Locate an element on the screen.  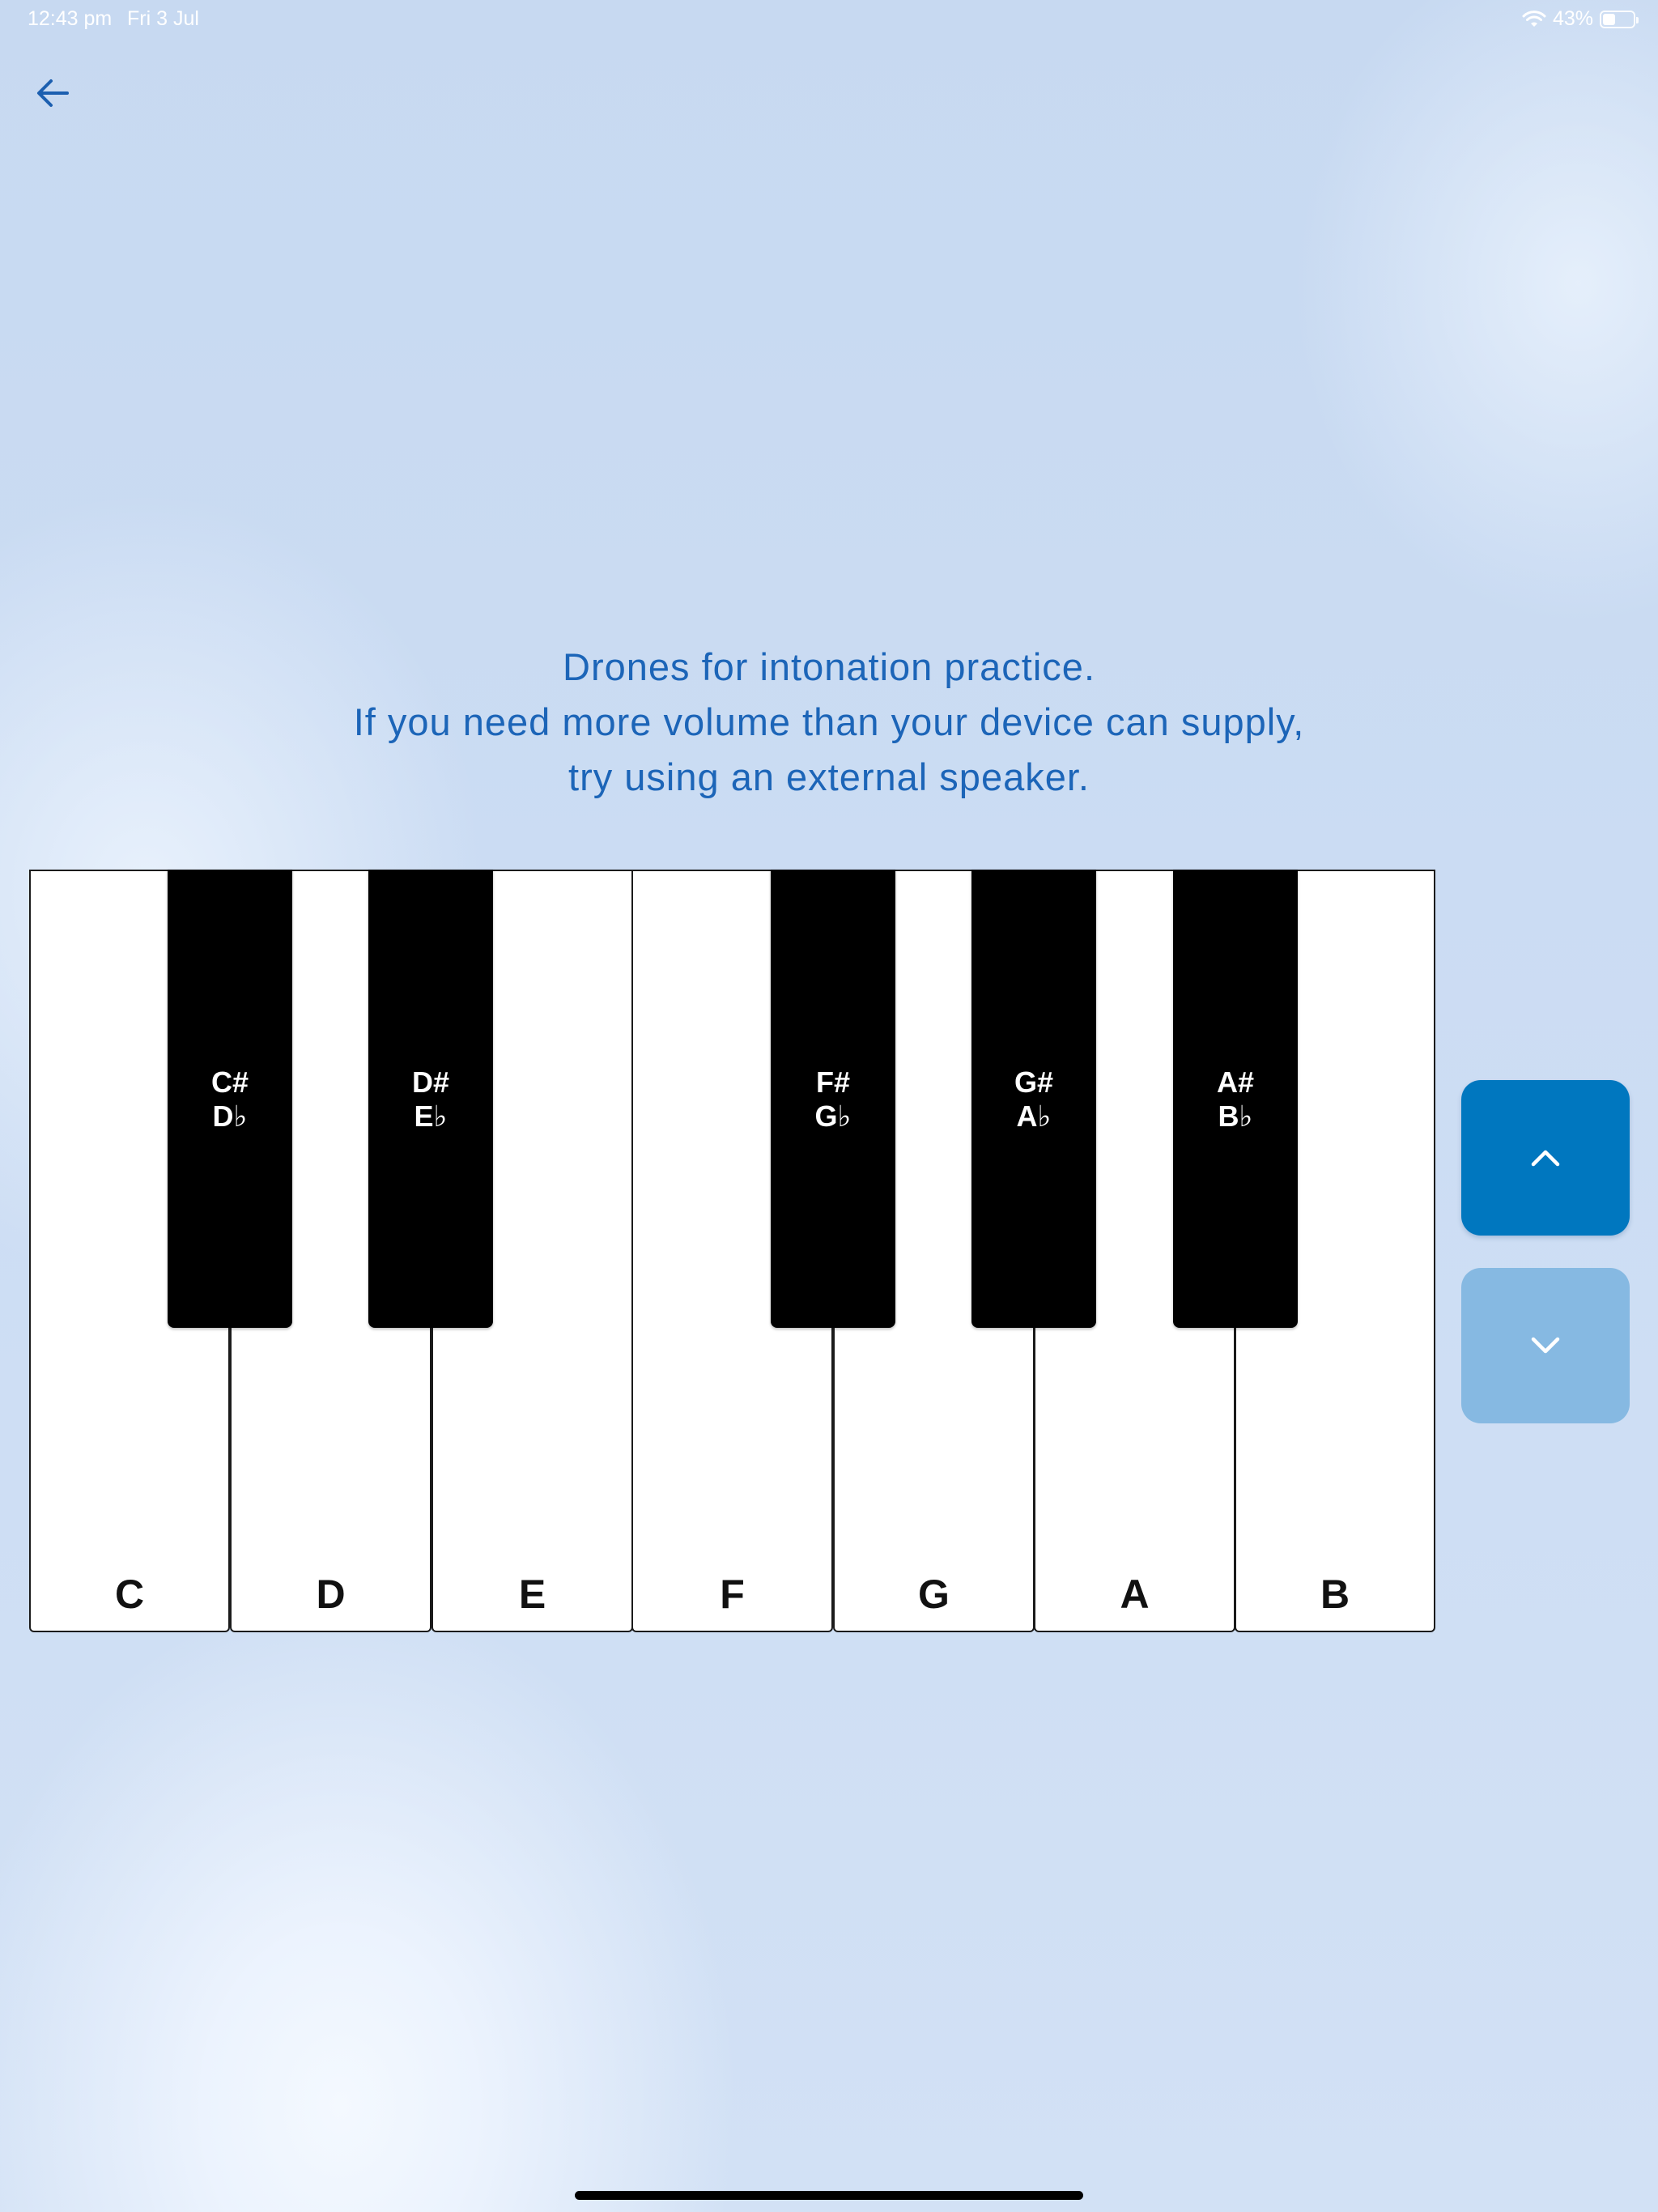
intro-line-3: try using an external speaker. is located at coordinates (829, 777).